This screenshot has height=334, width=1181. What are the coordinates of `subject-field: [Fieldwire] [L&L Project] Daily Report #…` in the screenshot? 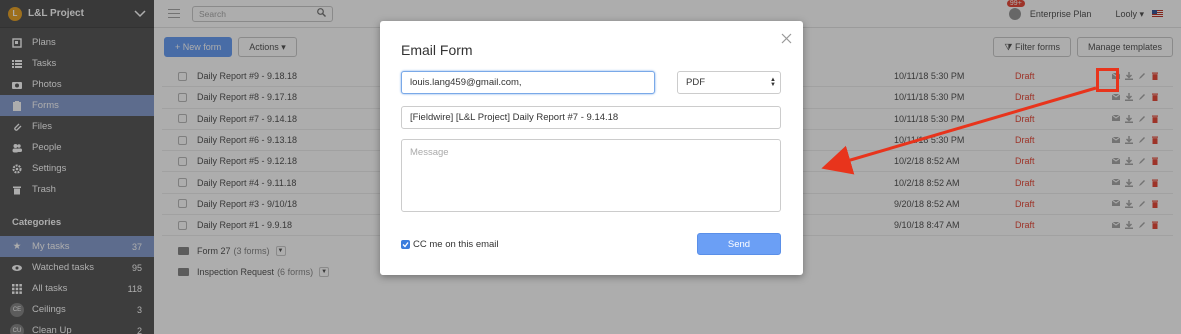 It's located at (591, 117).